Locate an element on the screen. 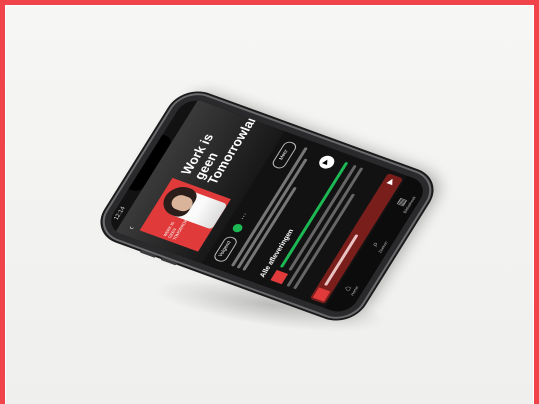 Image resolution: width=539 pixels, height=404 pixels. podcast-cover: WERK IS GEEN TOMORROWLAND is located at coordinates (185, 214).